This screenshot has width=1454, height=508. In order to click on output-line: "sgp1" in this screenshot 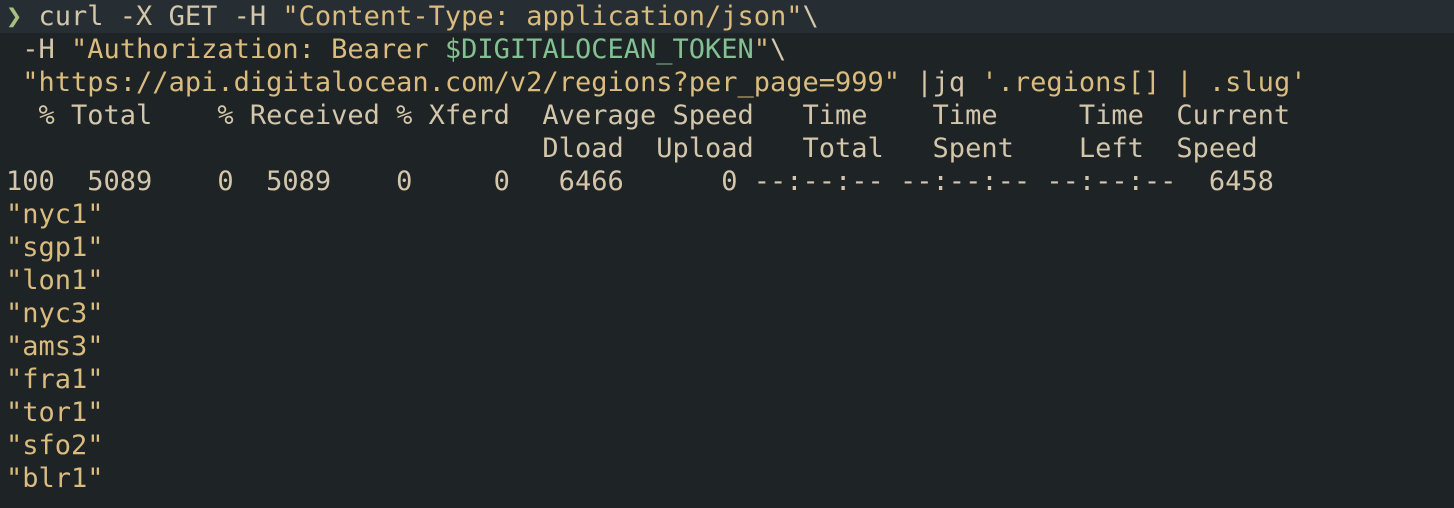, I will do `click(55, 247)`.